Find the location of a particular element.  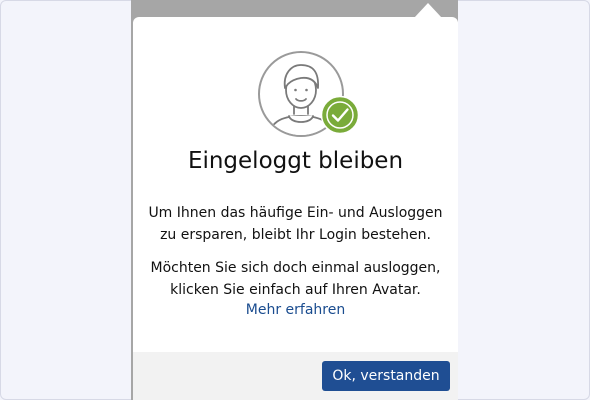

learn-more-link: Mehr erfahren is located at coordinates (295, 310).